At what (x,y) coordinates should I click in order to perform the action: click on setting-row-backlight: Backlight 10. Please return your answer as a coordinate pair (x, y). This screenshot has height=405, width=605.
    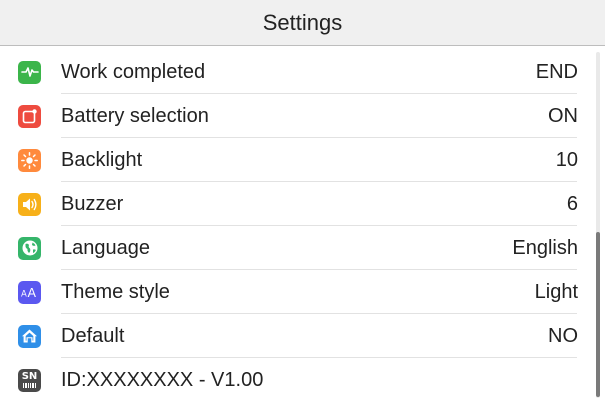
    Looking at the image, I should click on (297, 160).